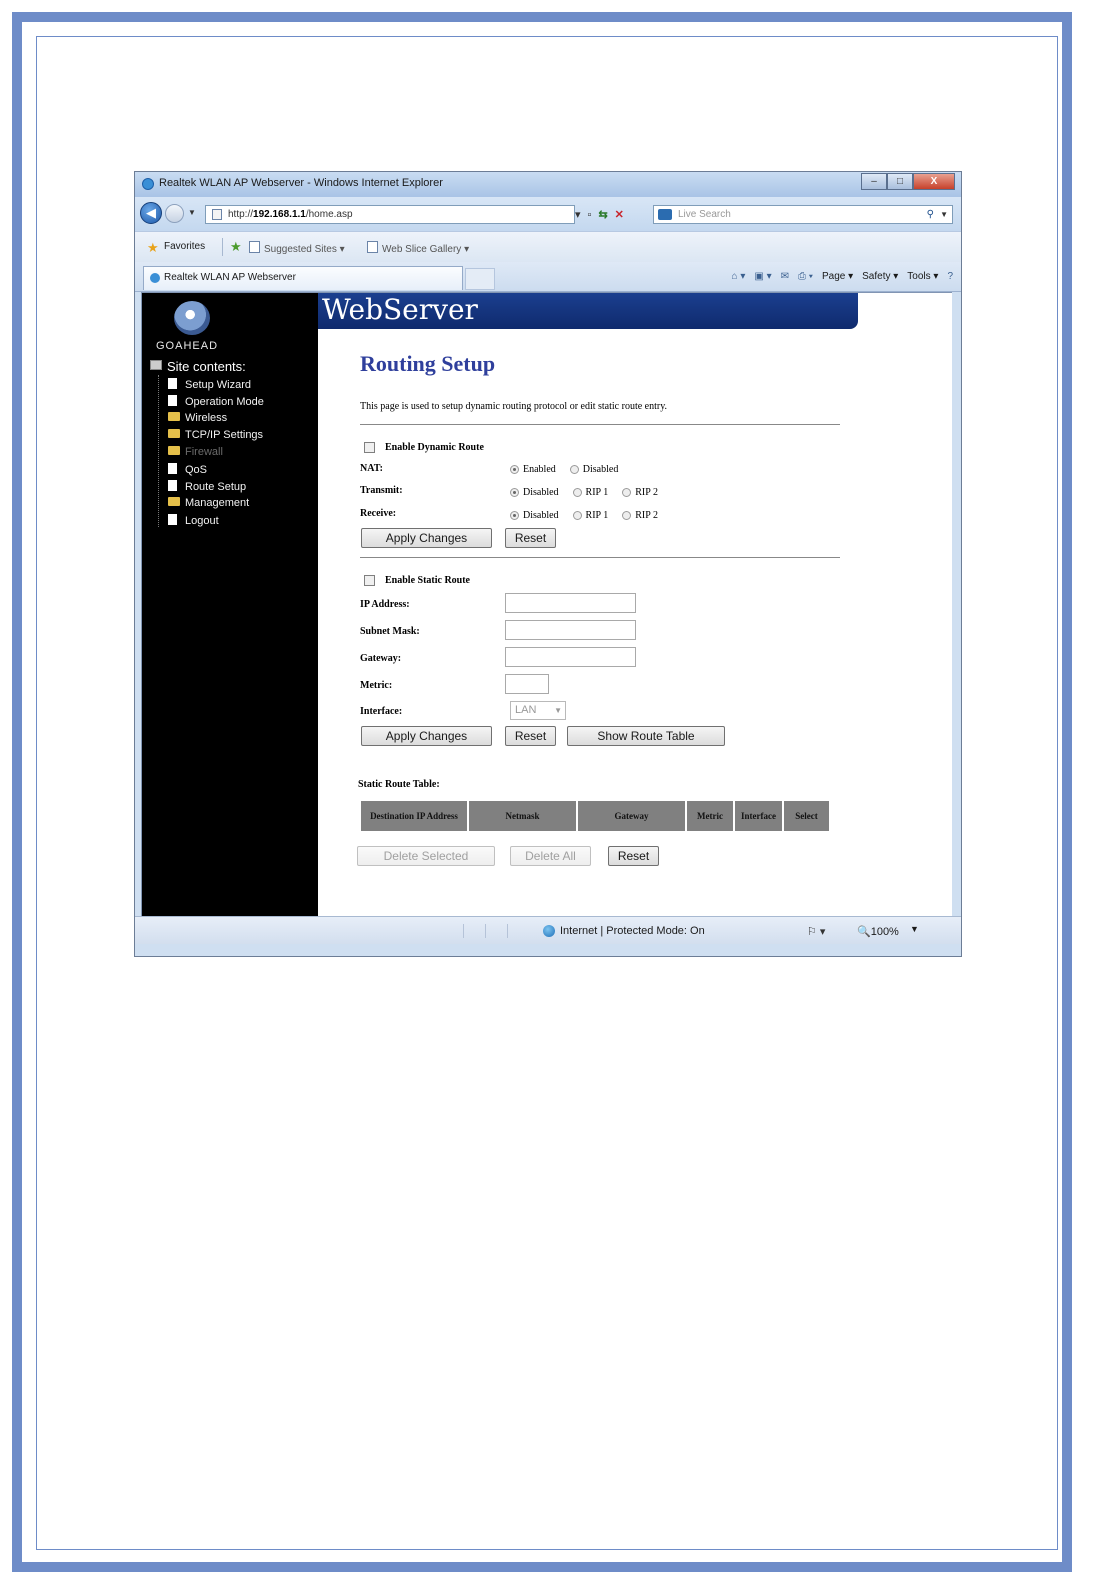 Image resolution: width=1096 pixels, height=1588 pixels. What do you see at coordinates (632, 931) in the screenshot?
I see `security-zone-status: Internet | Protected Mode: On` at bounding box center [632, 931].